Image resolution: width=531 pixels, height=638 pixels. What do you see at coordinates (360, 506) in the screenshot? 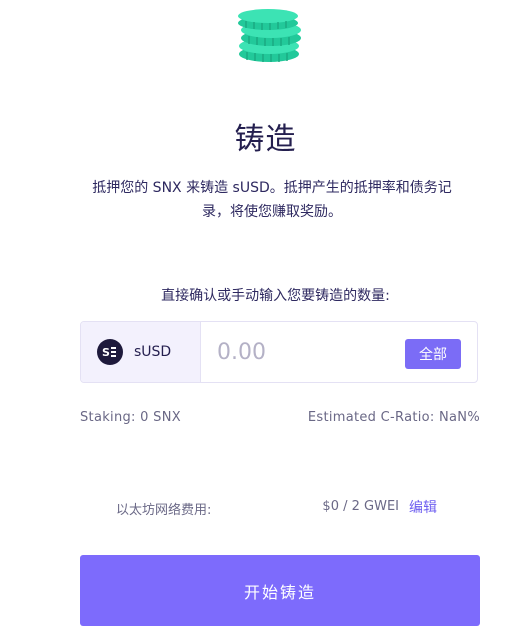
I see `gas-fee-value: $0 / 2 GWEI` at bounding box center [360, 506].